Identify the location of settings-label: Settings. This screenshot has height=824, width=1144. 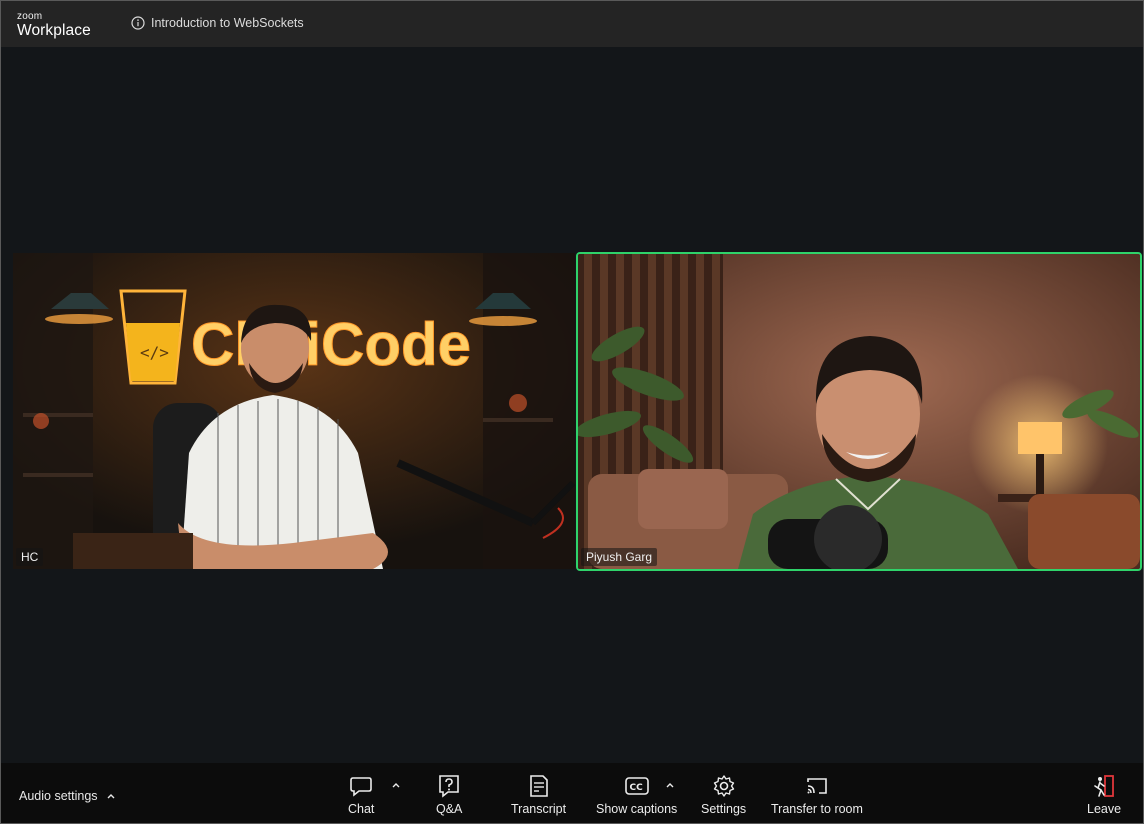
(724, 809).